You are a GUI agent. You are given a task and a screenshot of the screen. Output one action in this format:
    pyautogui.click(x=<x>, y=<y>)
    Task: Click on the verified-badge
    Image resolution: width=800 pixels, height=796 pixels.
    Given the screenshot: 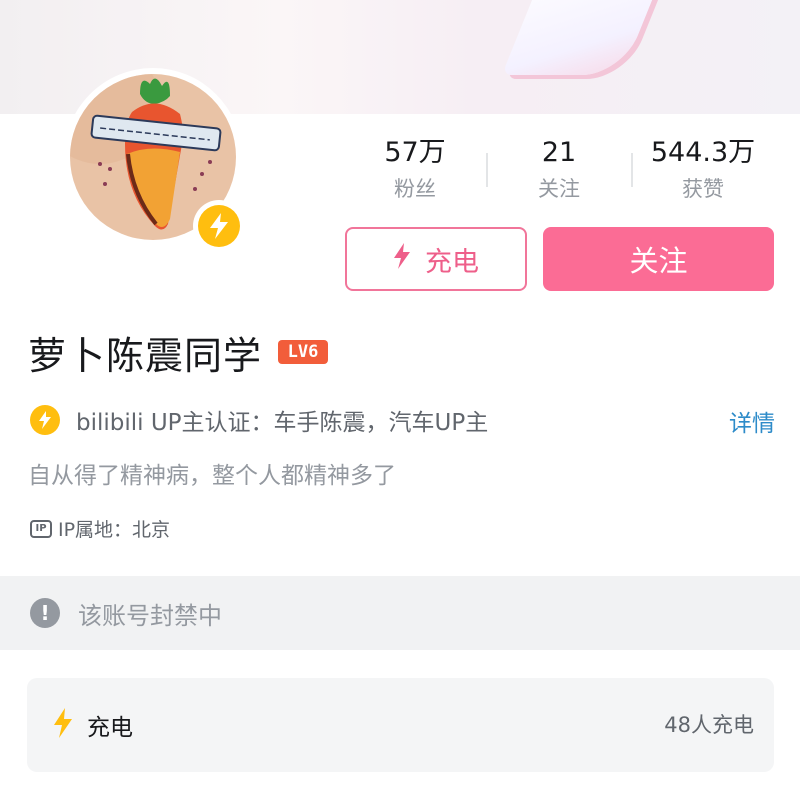 What is the action you would take?
    pyautogui.click(x=219, y=226)
    